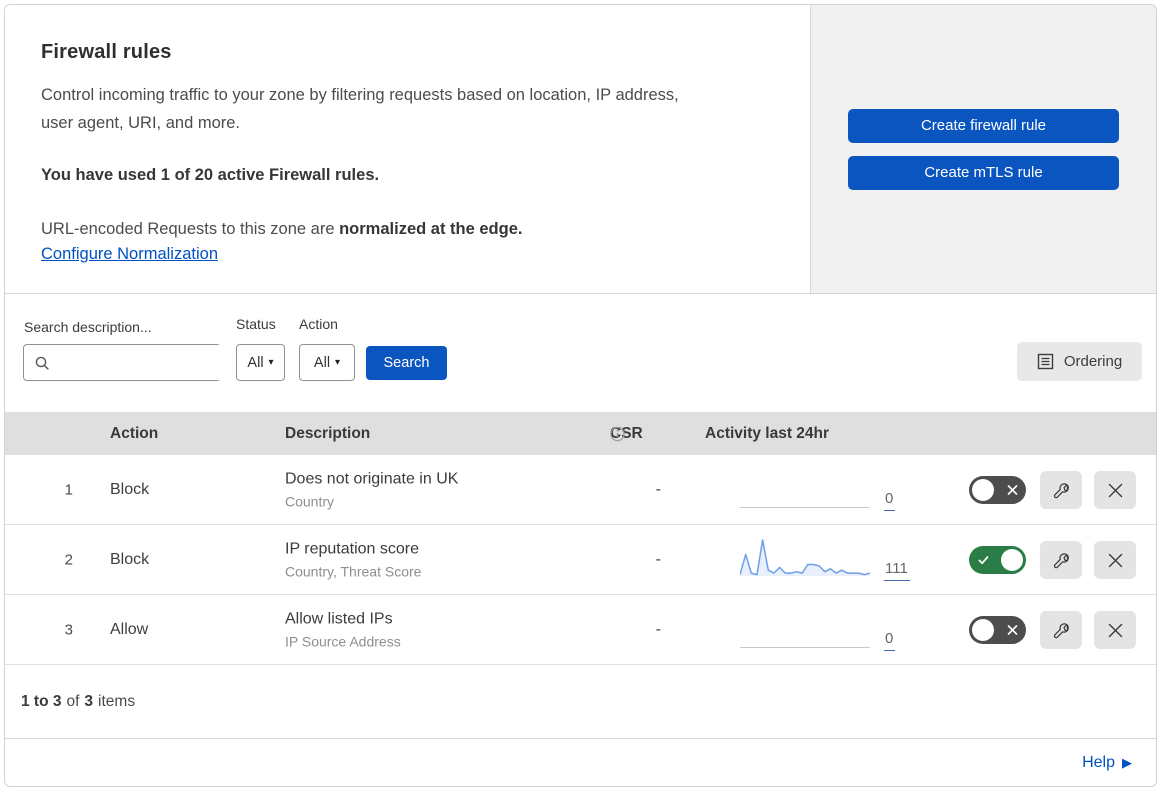 The height and width of the screenshot is (791, 1161). I want to click on configure-normalization-link: Configure Normalization, so click(129, 254).